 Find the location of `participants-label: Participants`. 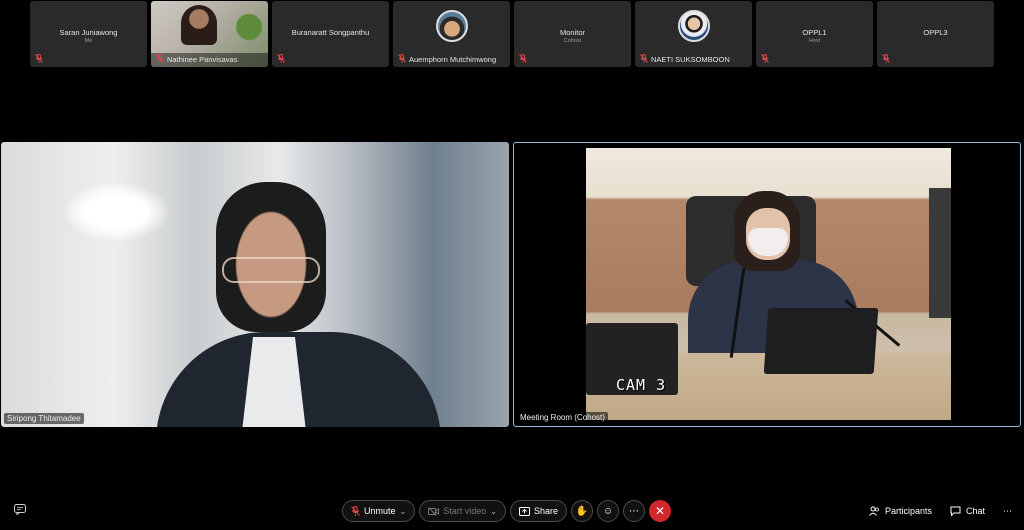

participants-label: Participants is located at coordinates (908, 511).